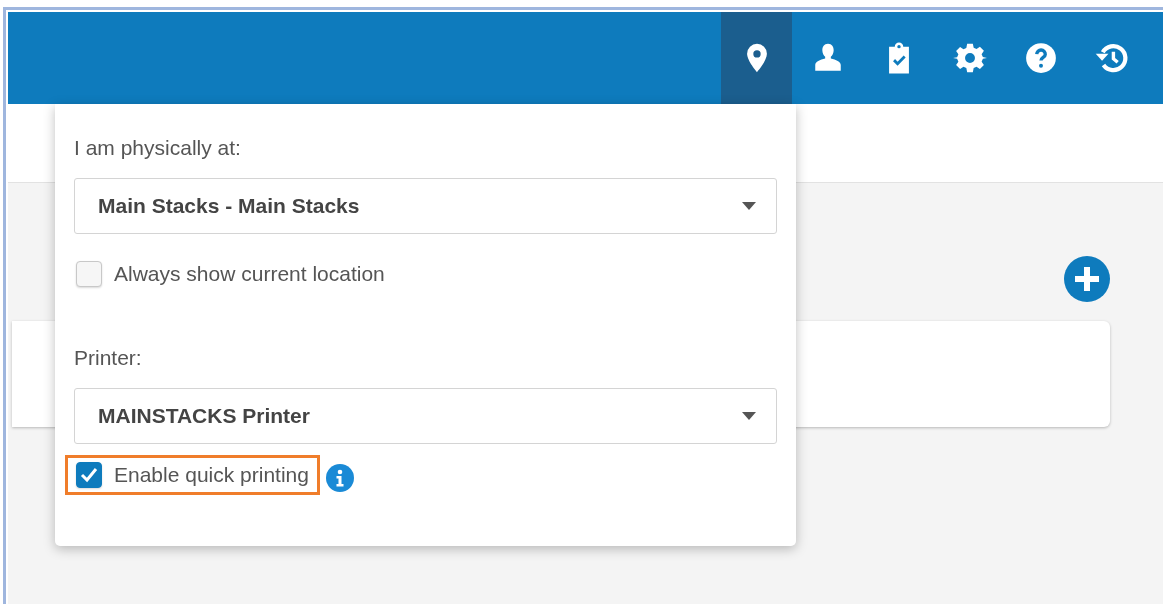 The width and height of the screenshot is (1163, 607). I want to click on checkbox-label: Always show current location, so click(249, 274).